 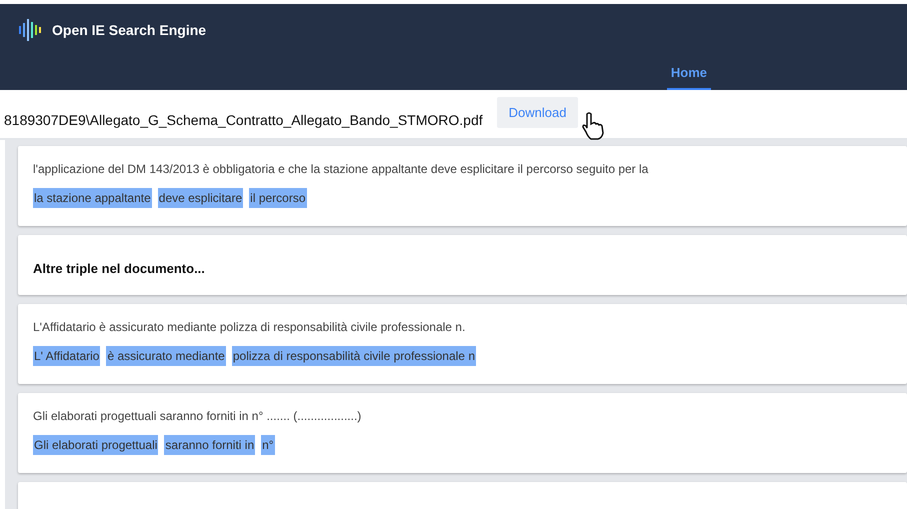 I want to click on sentence-text: l'applicazione del DM 143/2013 è obbligatoria e che la stazione appaltante deve esplicitare il percorso seguito per la, so click(x=341, y=169).